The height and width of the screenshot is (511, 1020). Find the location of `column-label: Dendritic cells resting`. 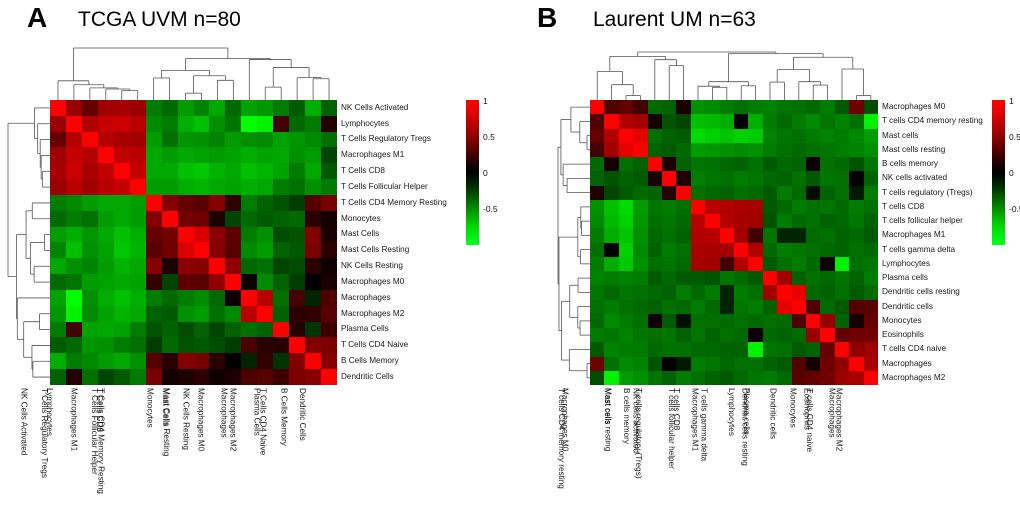

column-label: Dendritic cells resting is located at coordinates (745, 427).